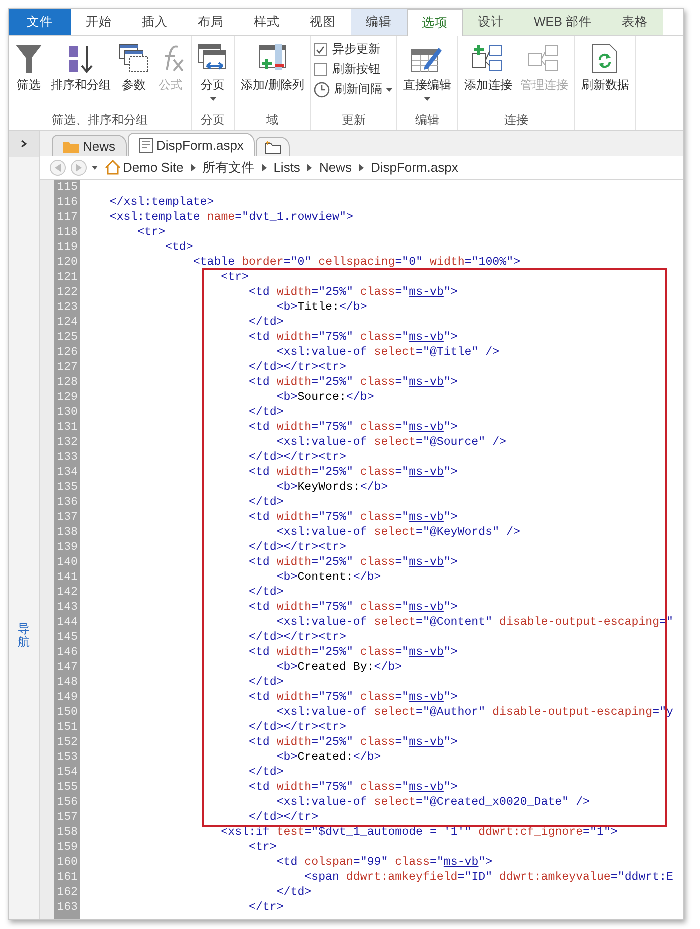 The image size is (700, 929). What do you see at coordinates (24, 635) in the screenshot?
I see `navigation-pane-label: 导航` at bounding box center [24, 635].